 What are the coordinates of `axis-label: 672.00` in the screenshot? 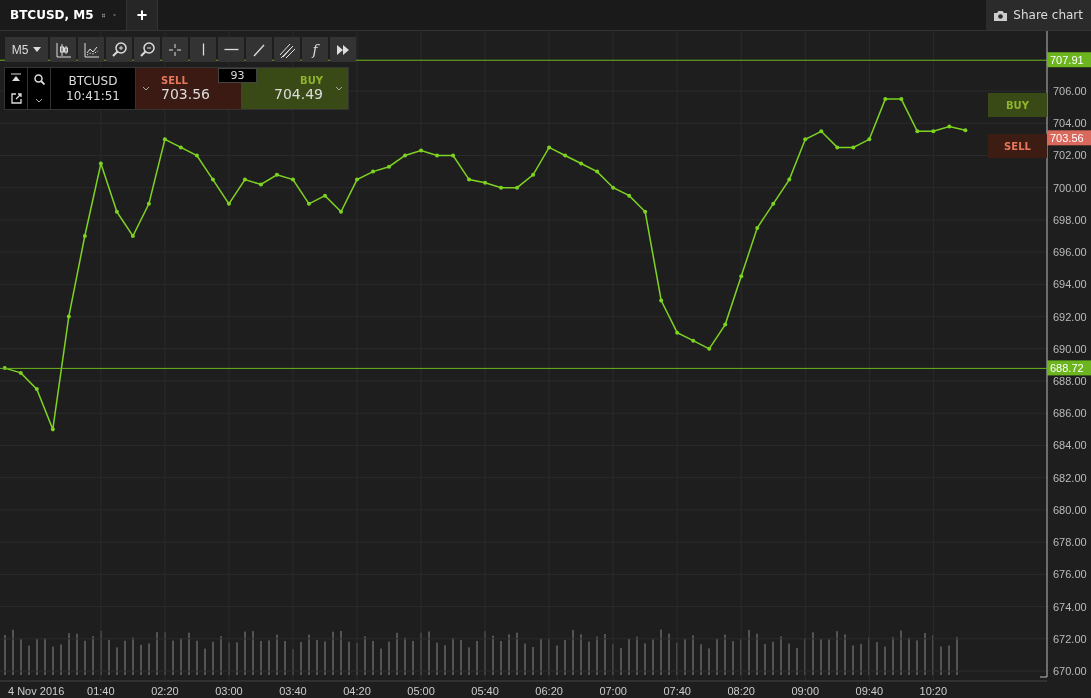 It's located at (1070, 638).